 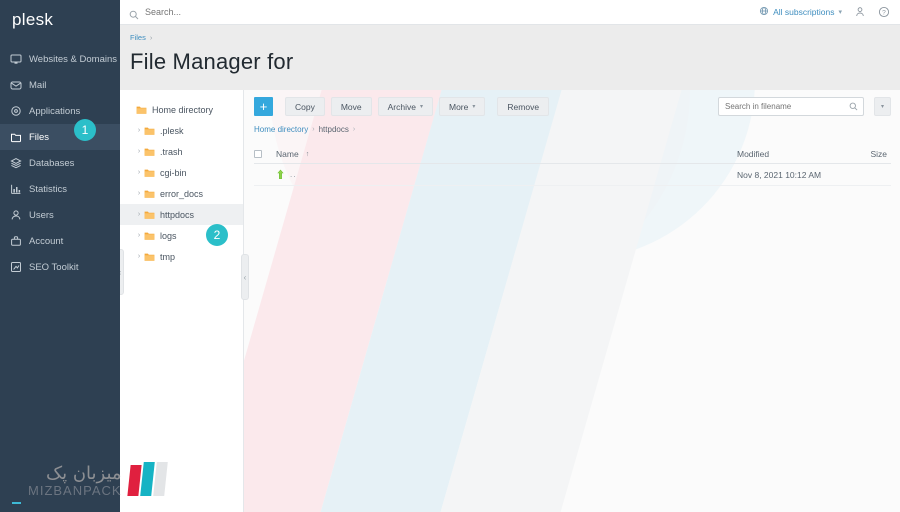 I want to click on tree-item-httpdocs: › httpdocs, so click(x=181, y=214).